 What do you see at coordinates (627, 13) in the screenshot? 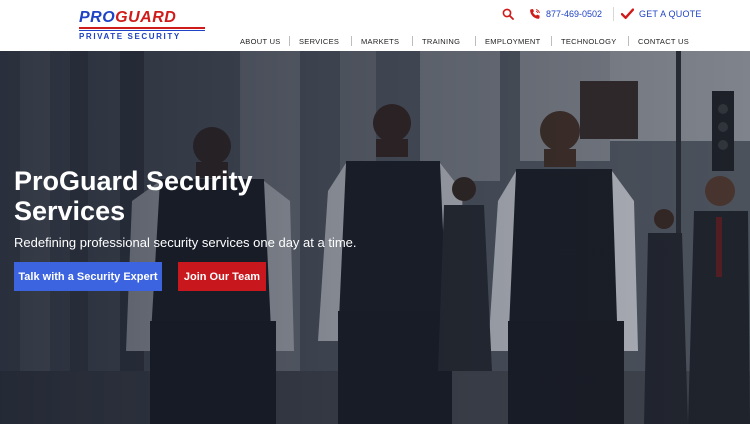
I see `check-icon` at bounding box center [627, 13].